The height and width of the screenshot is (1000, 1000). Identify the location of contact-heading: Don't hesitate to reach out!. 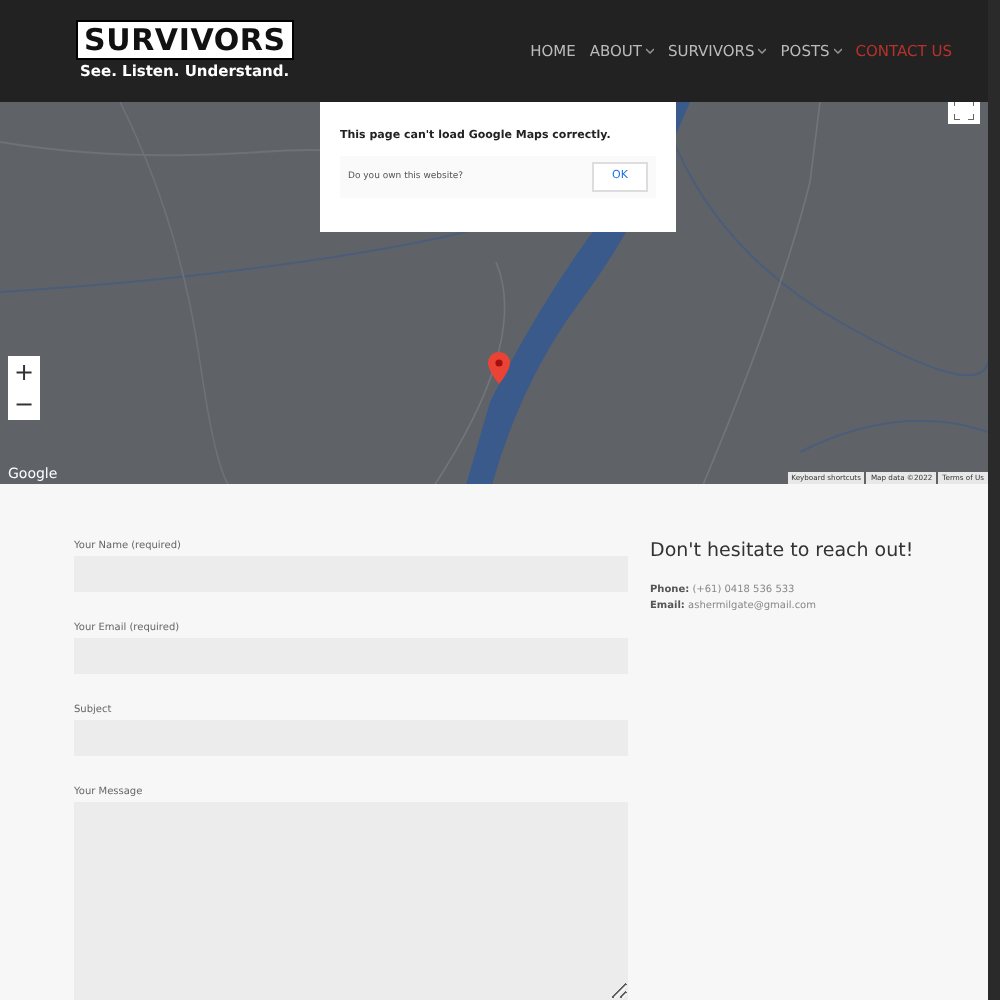
(782, 551).